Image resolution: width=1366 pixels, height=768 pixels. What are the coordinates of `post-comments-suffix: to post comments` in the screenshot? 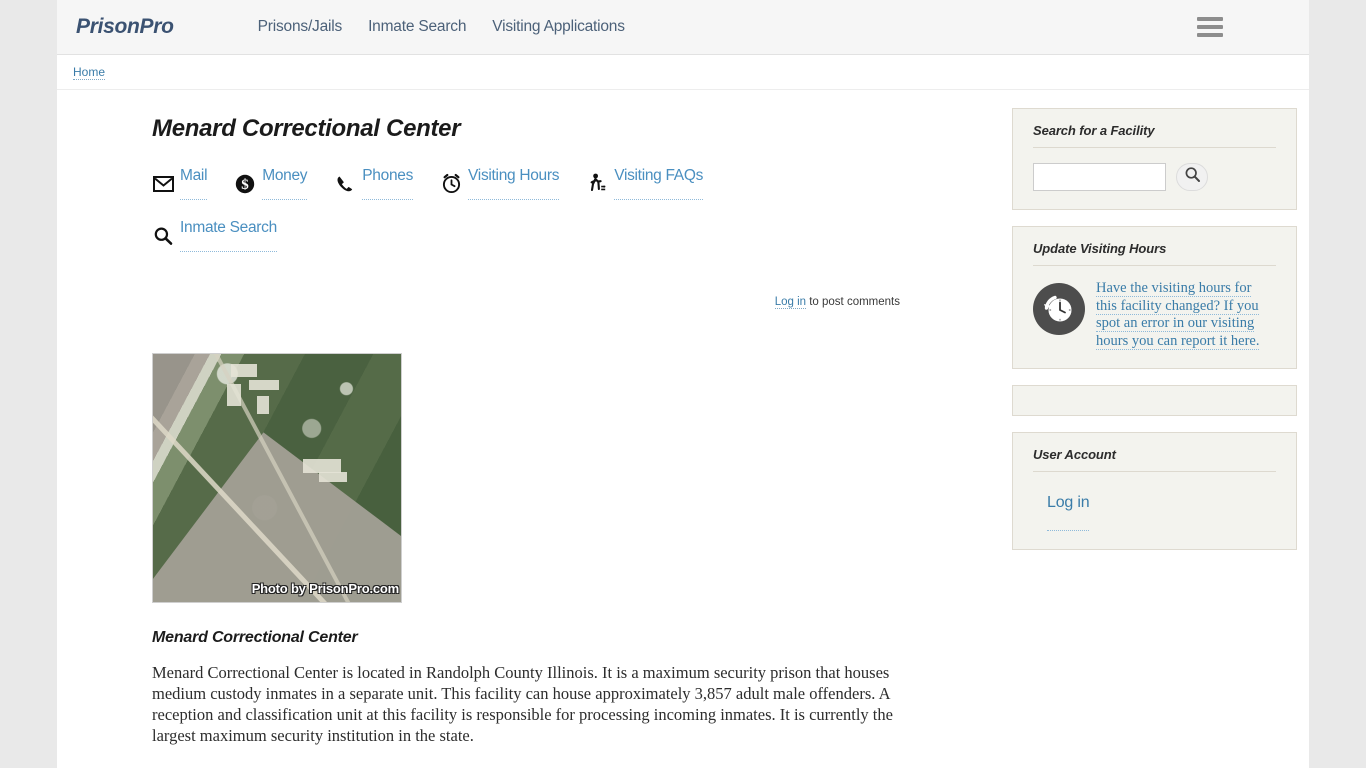 It's located at (853, 302).